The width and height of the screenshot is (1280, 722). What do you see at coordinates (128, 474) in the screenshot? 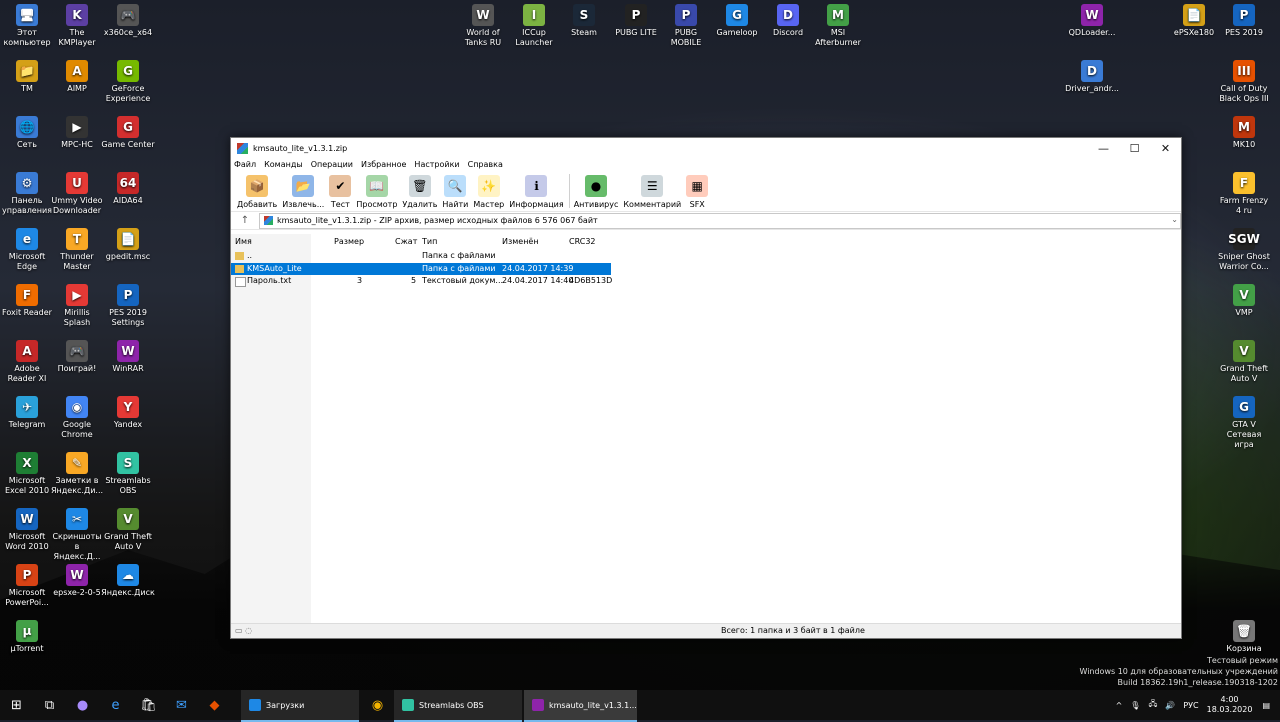
I see `desktop-icon-streamlabs-obs: S Streamlabs OBS` at bounding box center [128, 474].